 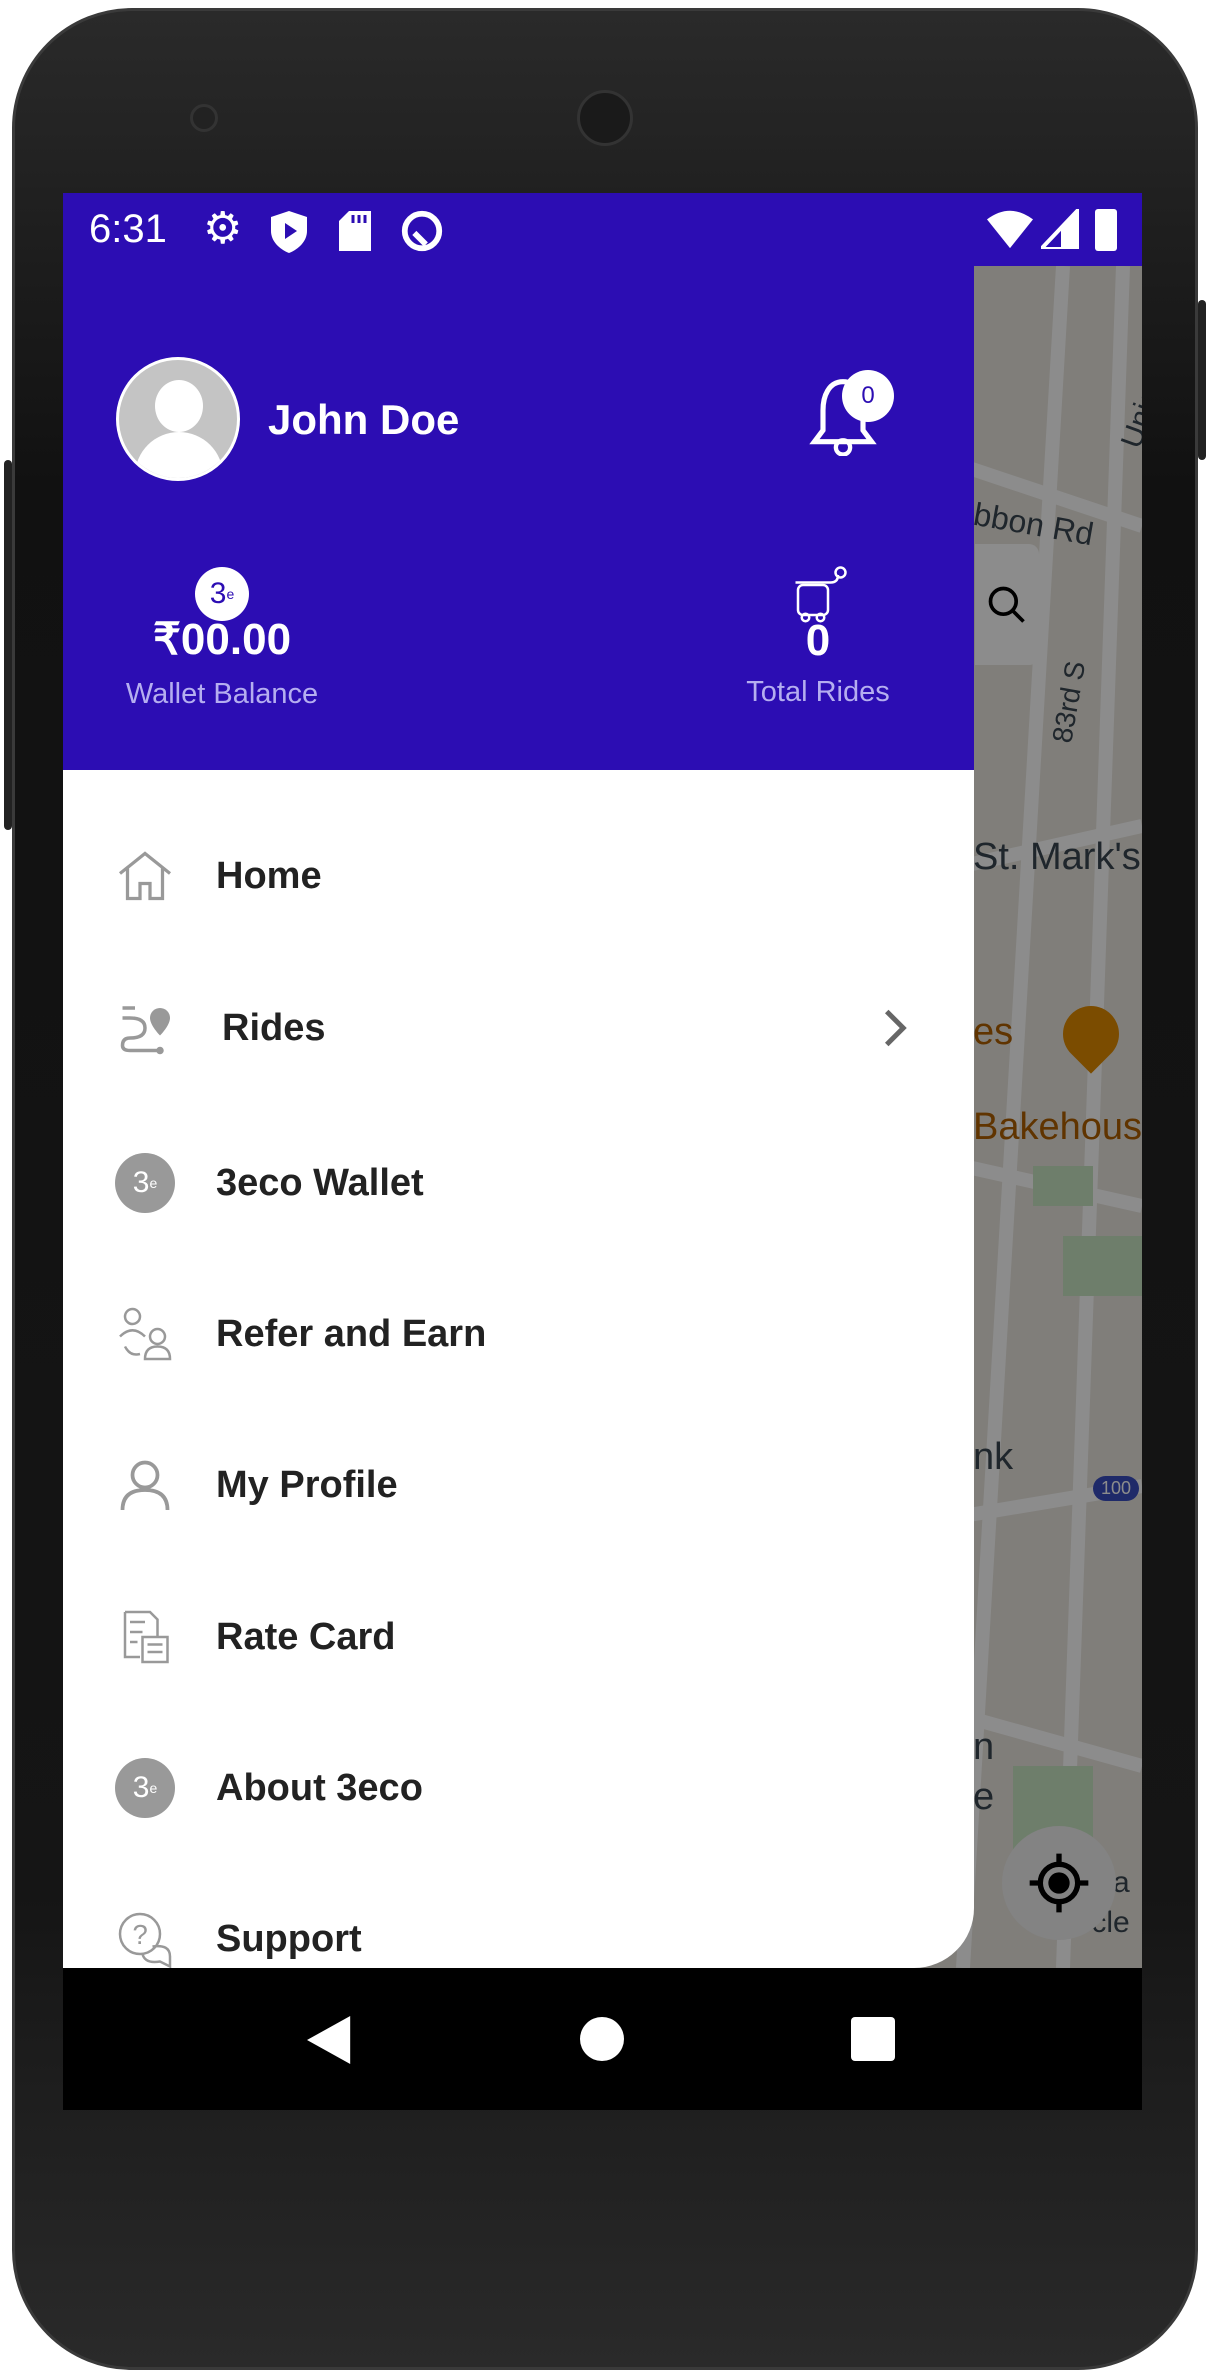 I want to click on menu-item-label: Rate Card, so click(x=306, y=1636).